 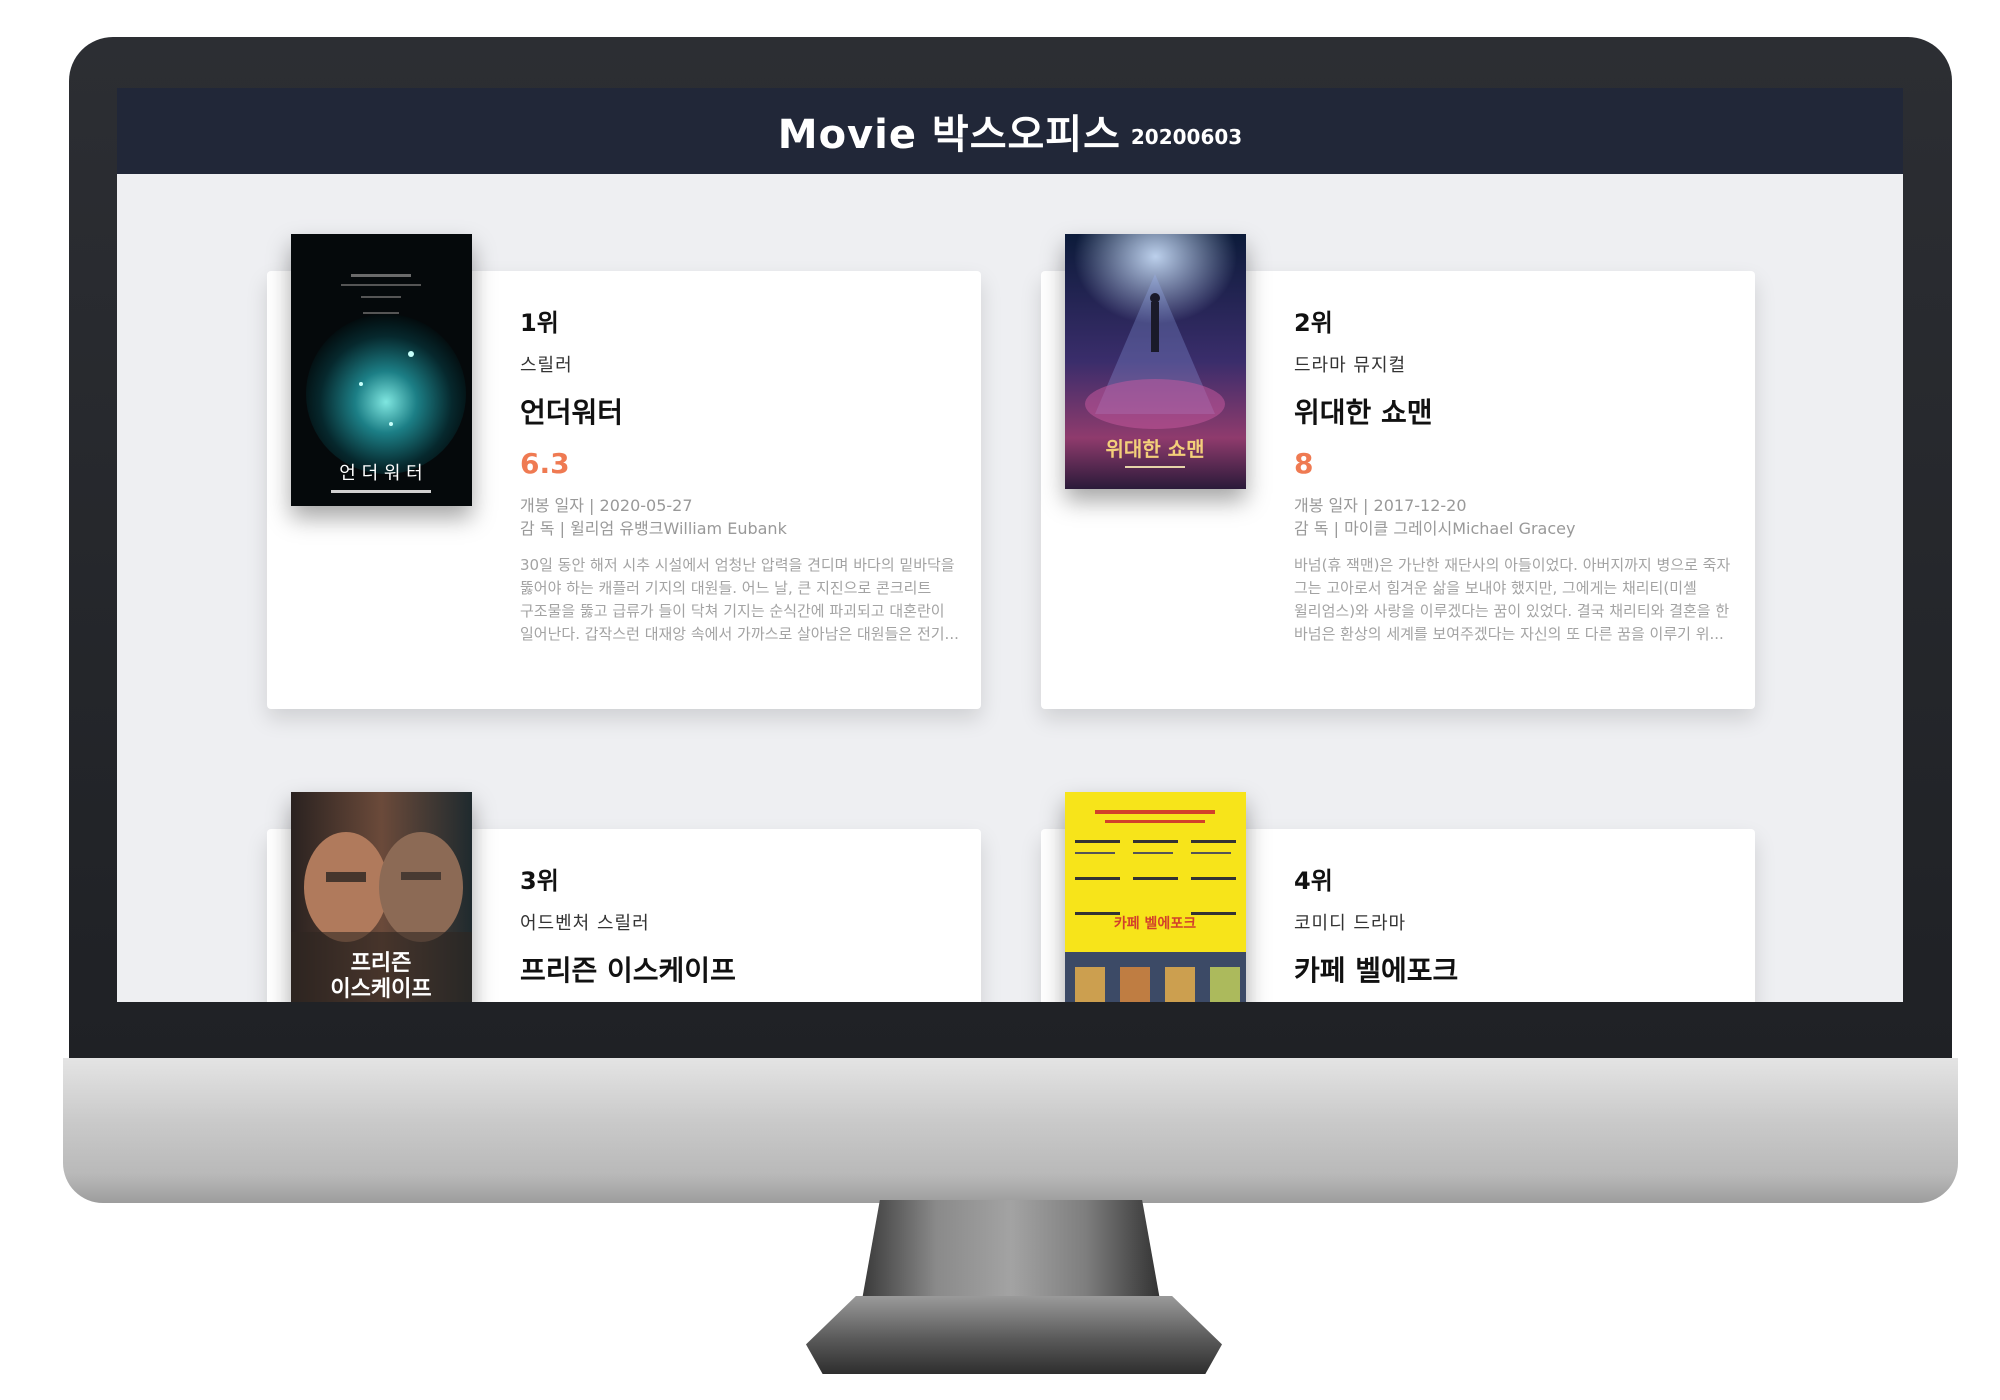 I want to click on movie-rating: 6.3, so click(x=545, y=463).